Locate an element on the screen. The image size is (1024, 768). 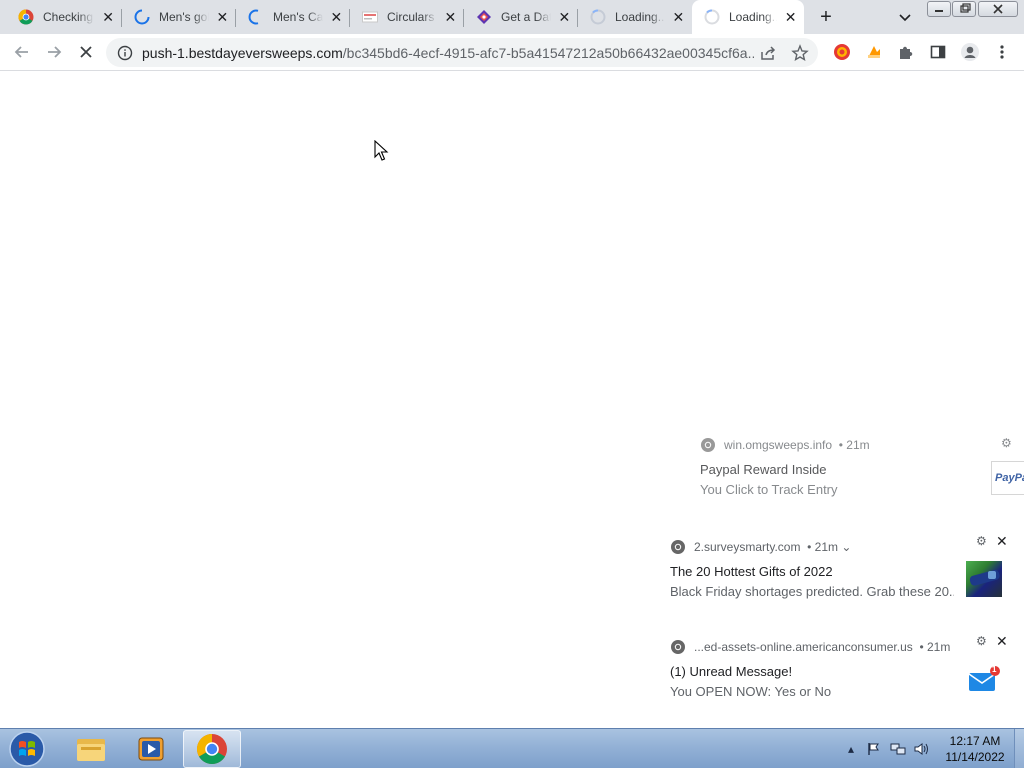
media-player-icon is located at coordinates (151, 749).